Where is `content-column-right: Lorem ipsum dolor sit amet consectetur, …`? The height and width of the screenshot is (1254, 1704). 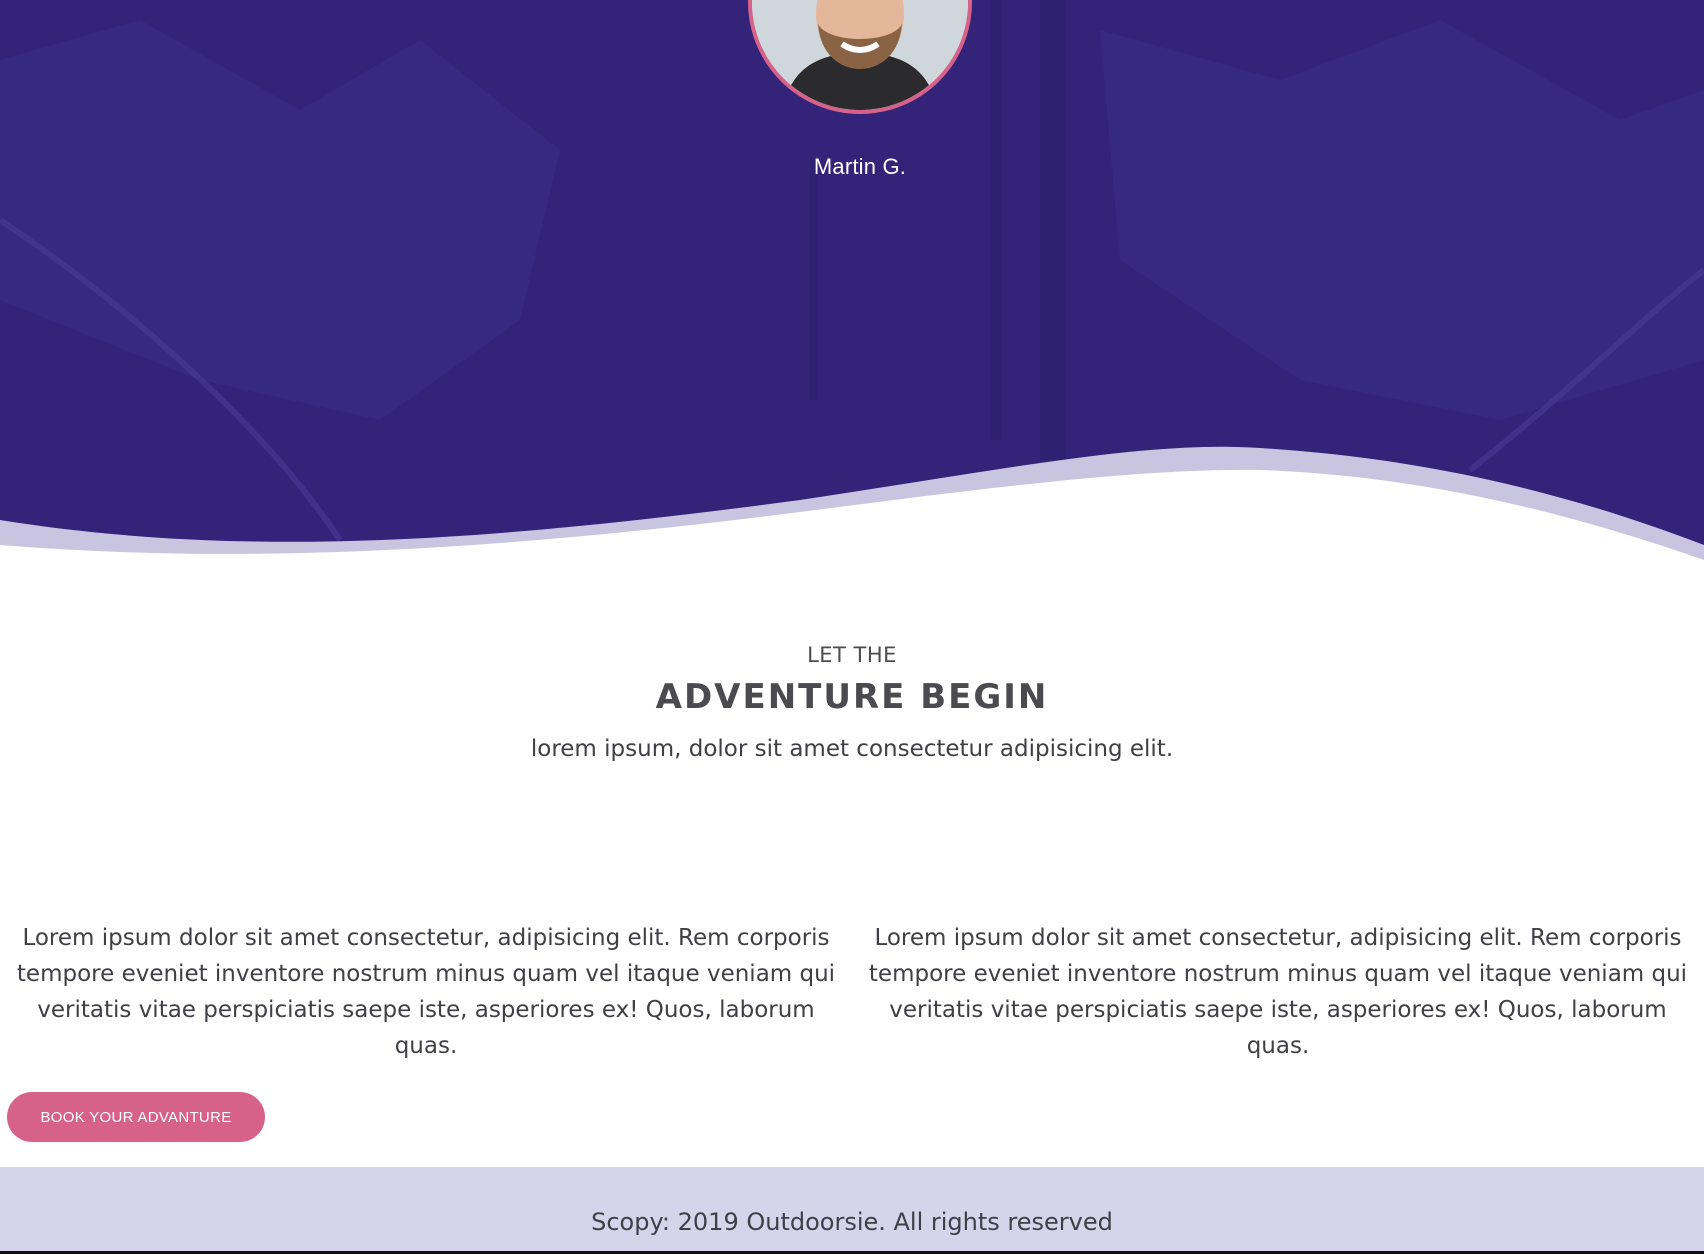
content-column-right: Lorem ipsum dolor sit amet consectetur, … is located at coordinates (1278, 992).